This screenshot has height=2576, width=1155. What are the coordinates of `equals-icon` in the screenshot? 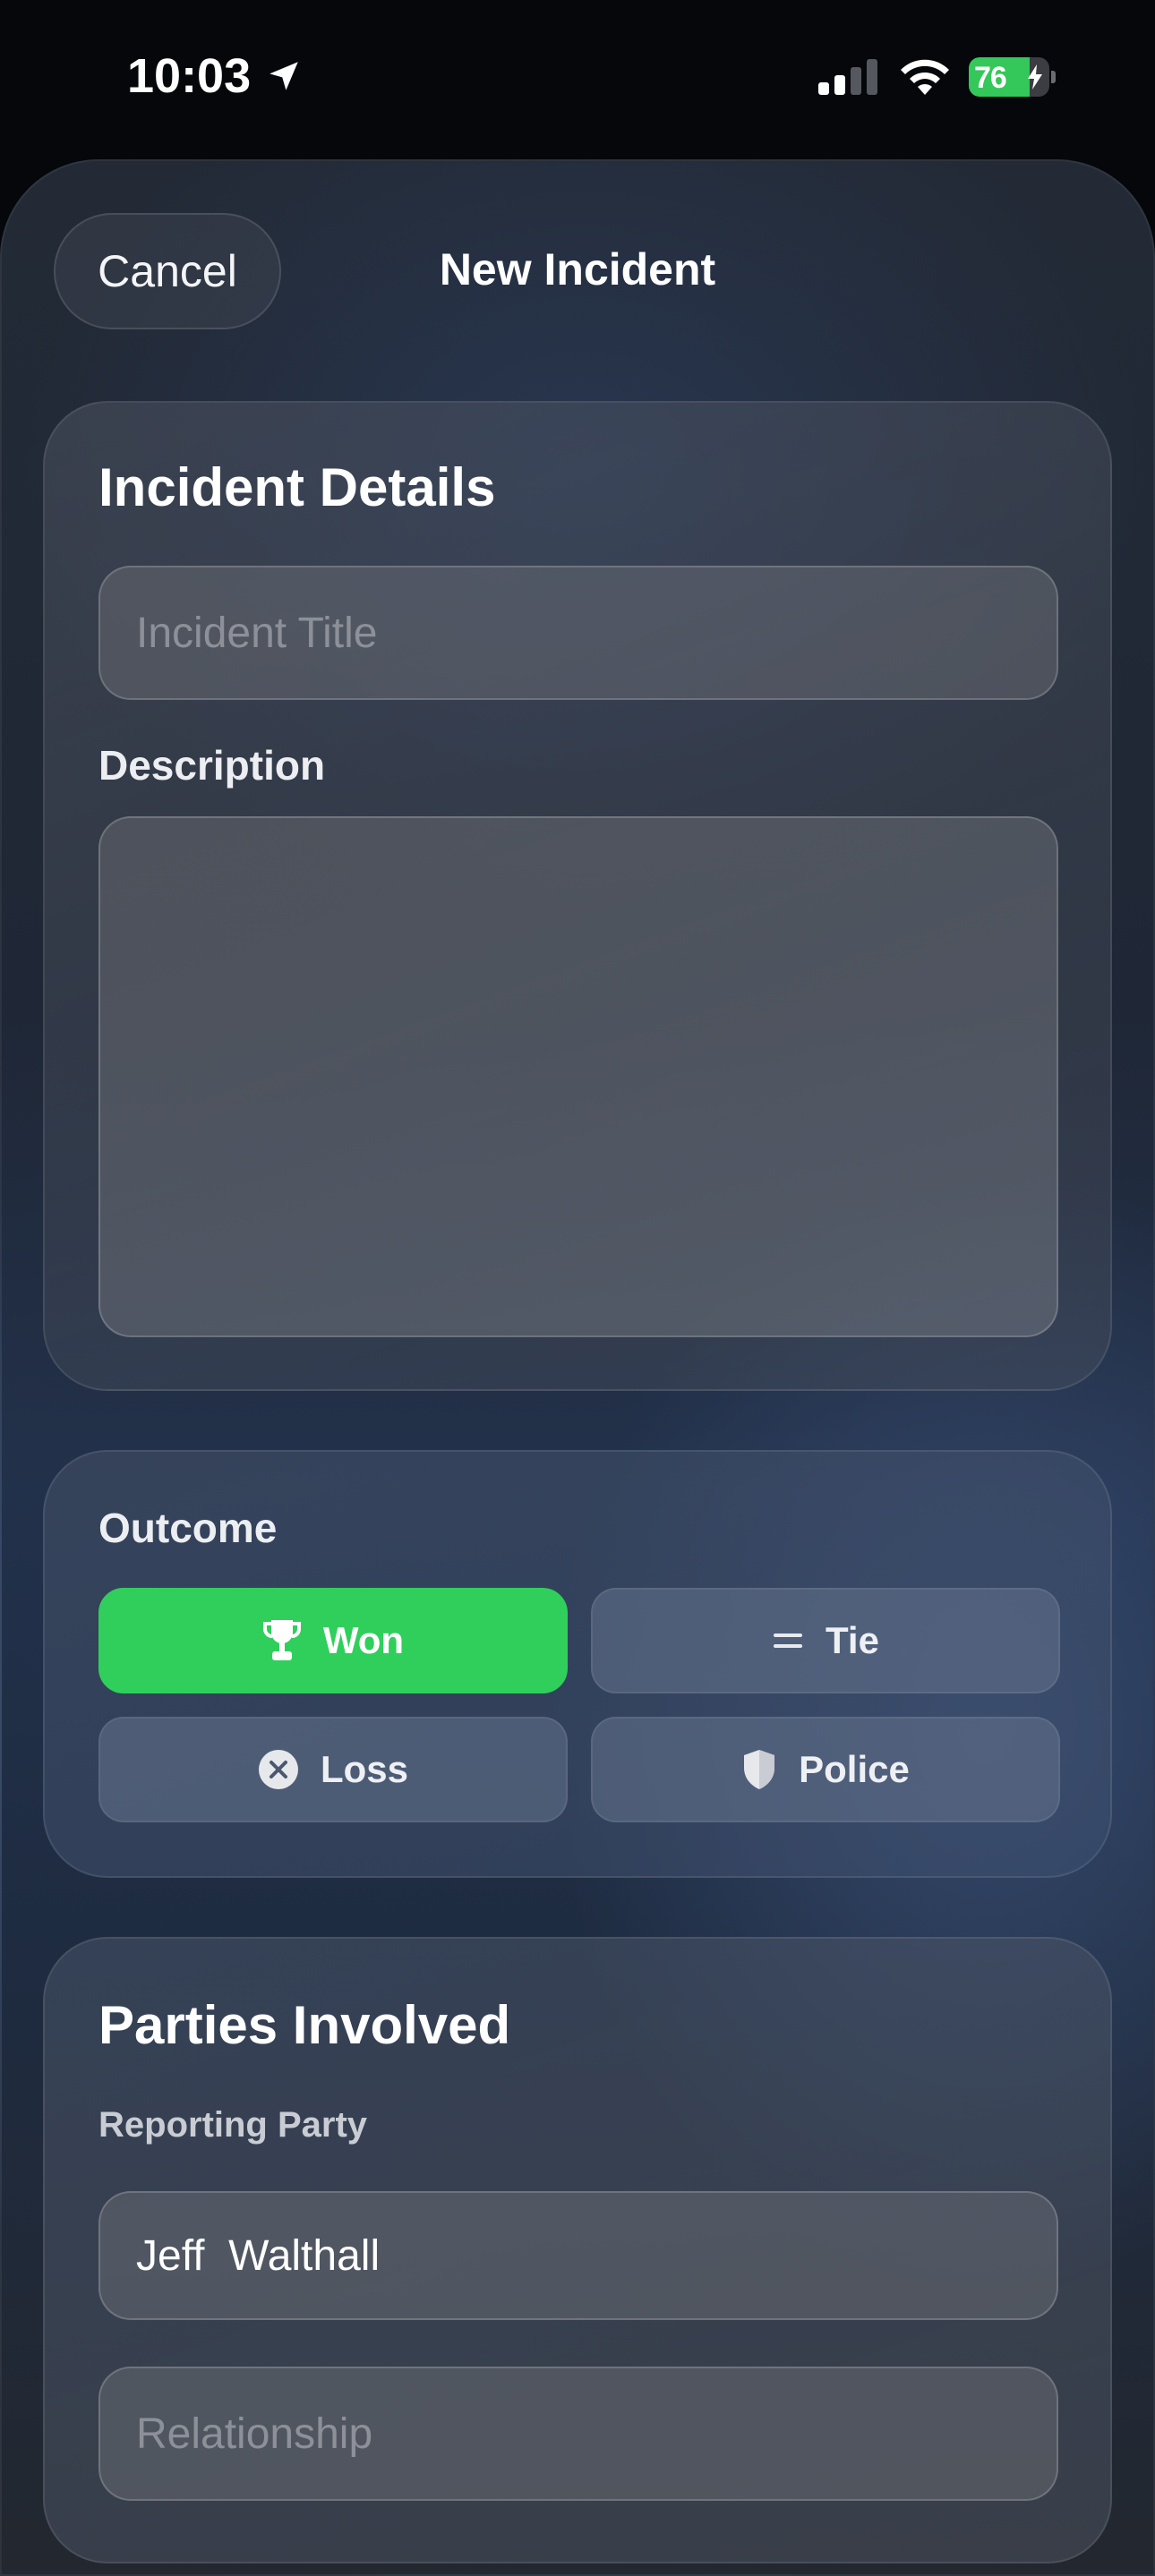 It's located at (788, 1640).